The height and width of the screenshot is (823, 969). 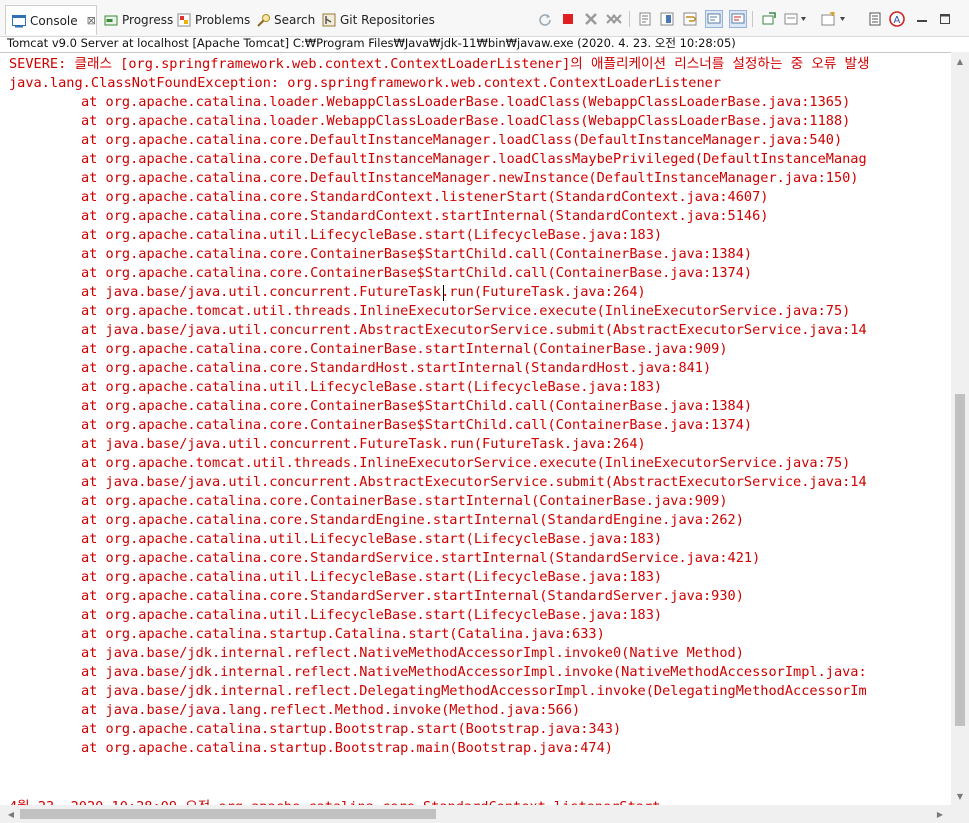 I want to click on tab-label: Problems, so click(x=223, y=20).